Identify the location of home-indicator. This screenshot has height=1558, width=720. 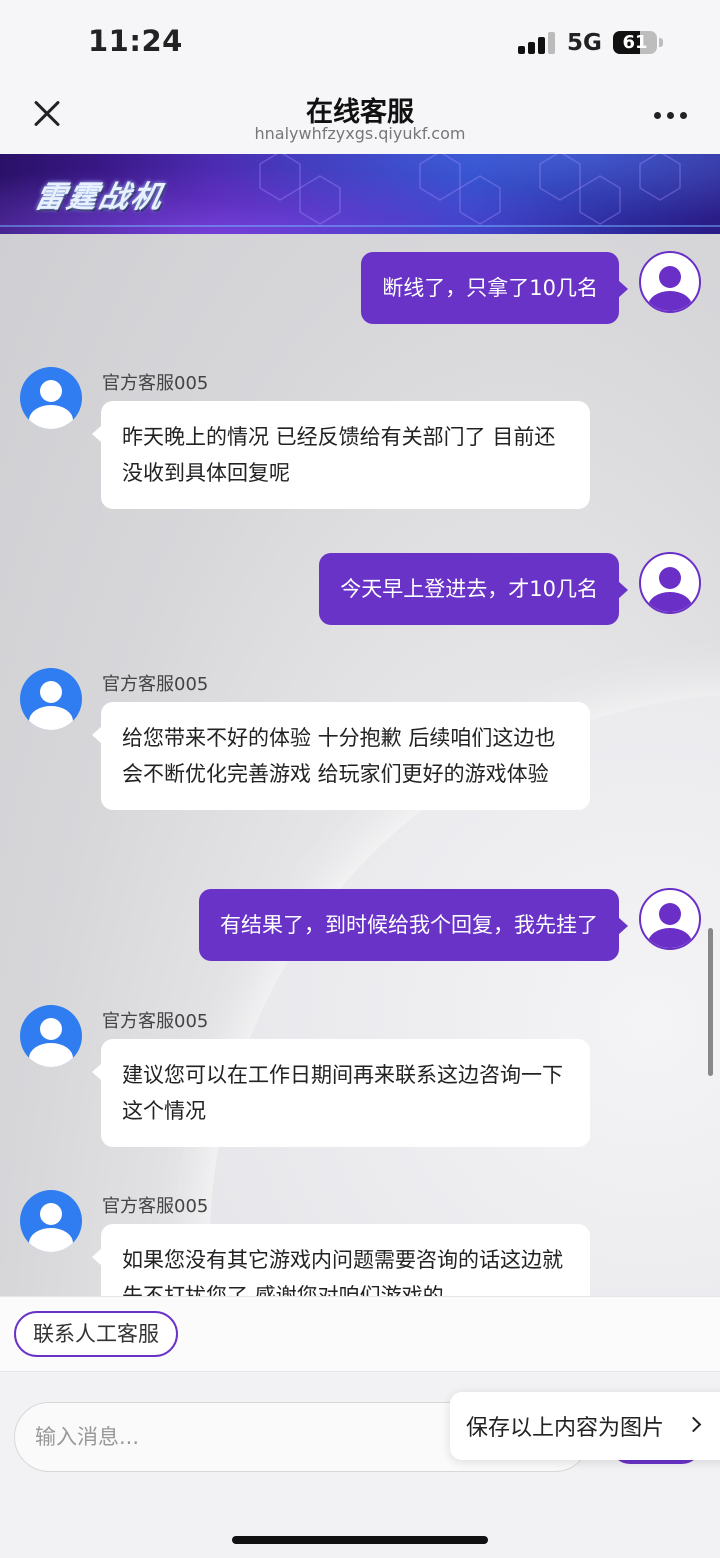
(360, 1540).